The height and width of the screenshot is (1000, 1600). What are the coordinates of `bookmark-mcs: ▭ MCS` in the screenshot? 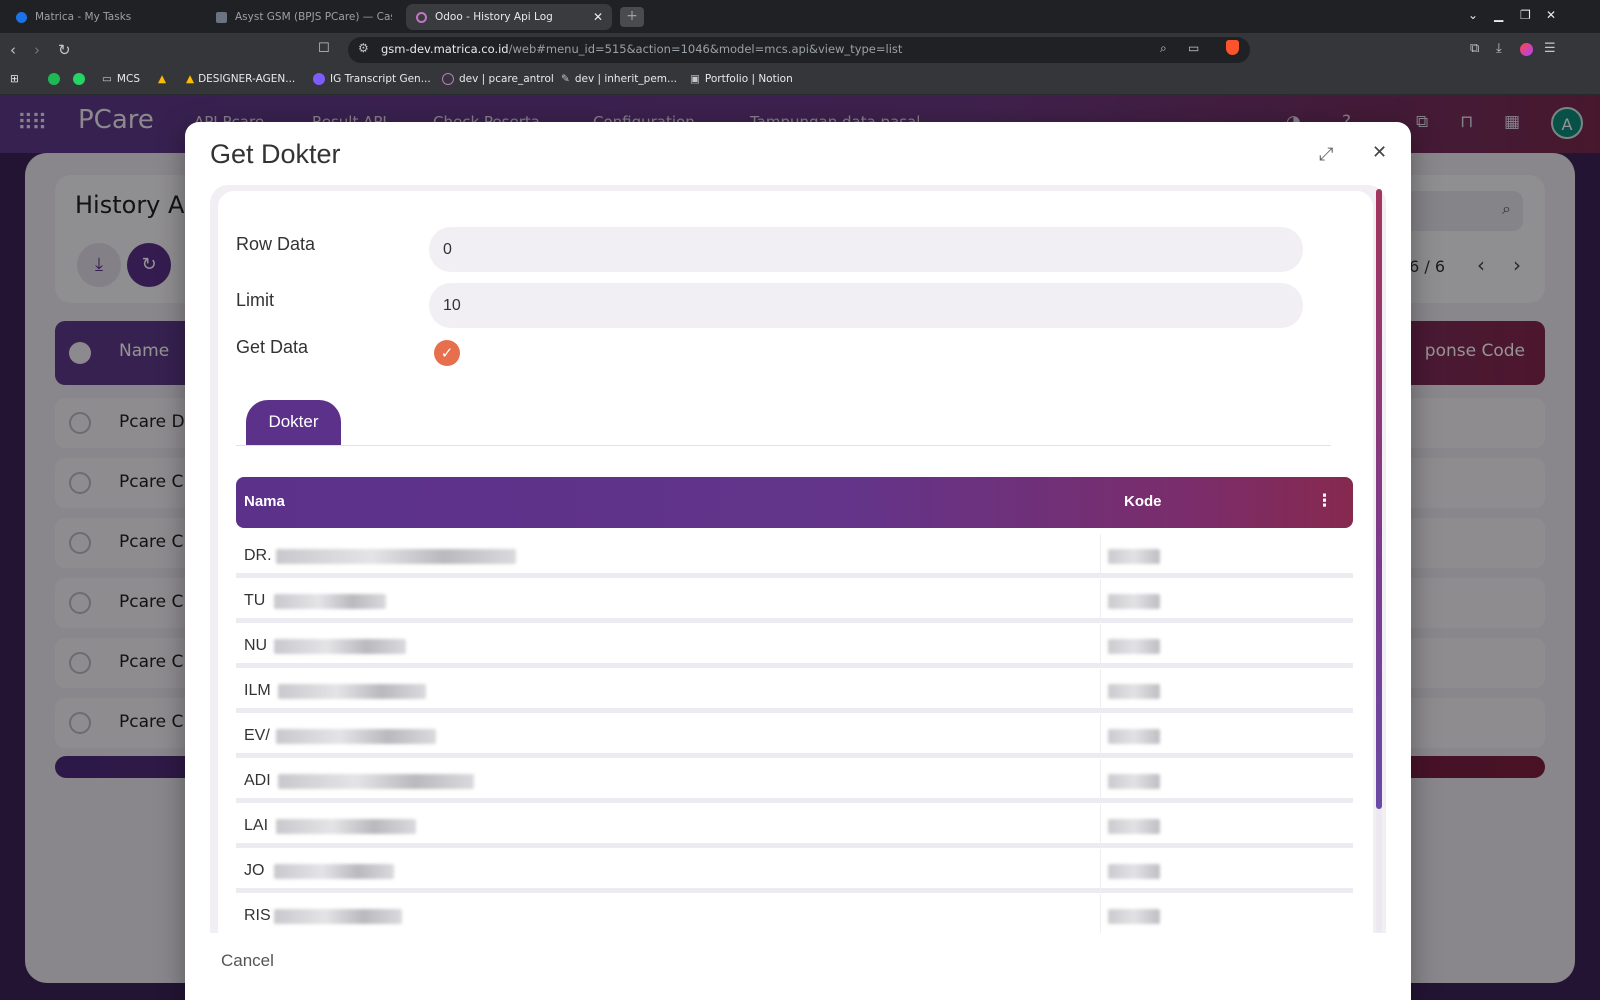 It's located at (121, 79).